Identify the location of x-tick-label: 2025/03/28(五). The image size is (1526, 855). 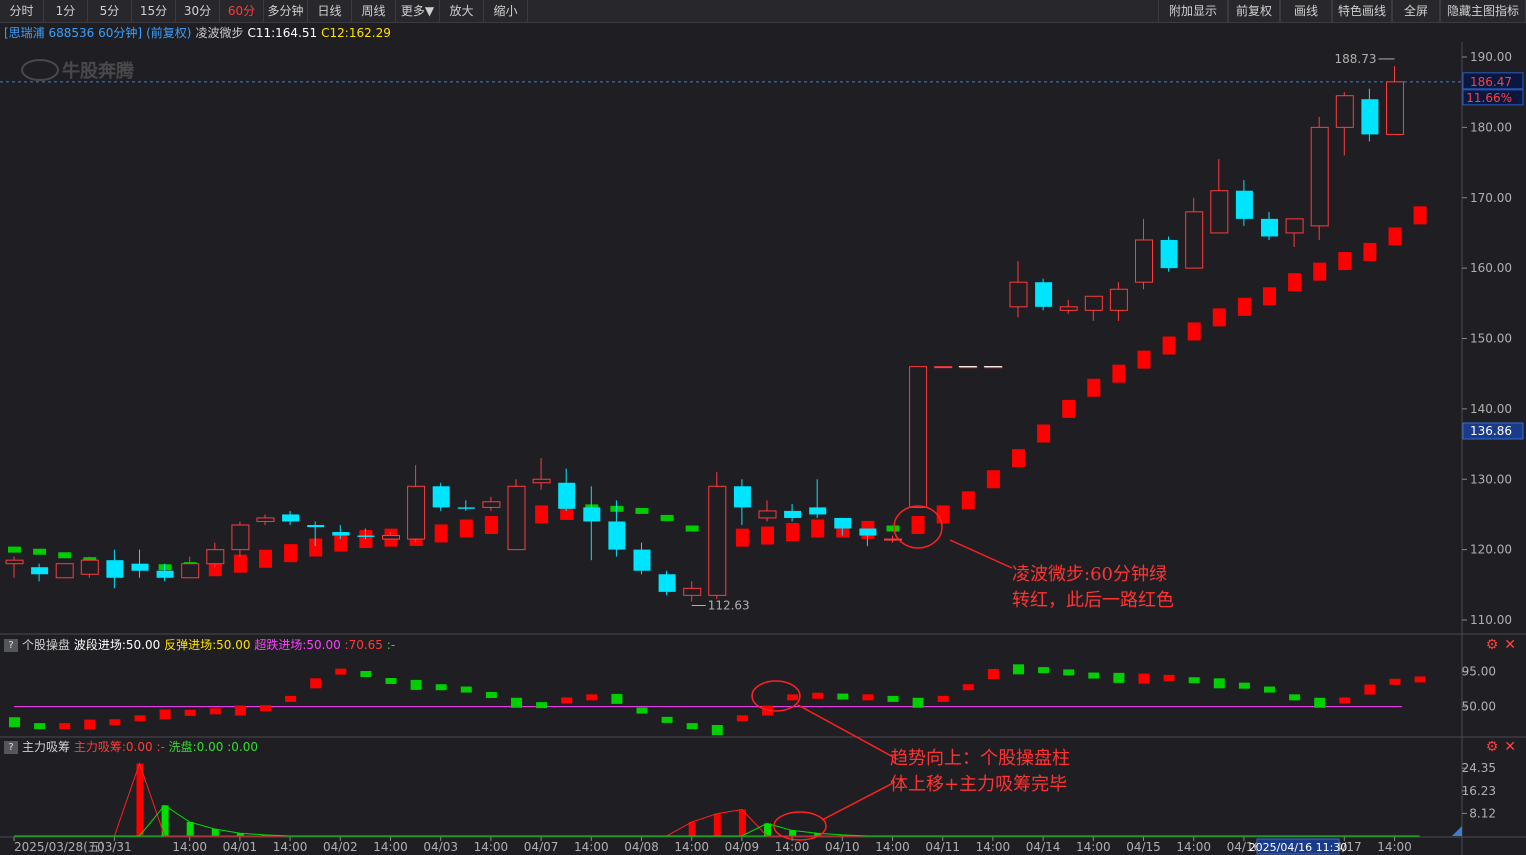
(59, 847).